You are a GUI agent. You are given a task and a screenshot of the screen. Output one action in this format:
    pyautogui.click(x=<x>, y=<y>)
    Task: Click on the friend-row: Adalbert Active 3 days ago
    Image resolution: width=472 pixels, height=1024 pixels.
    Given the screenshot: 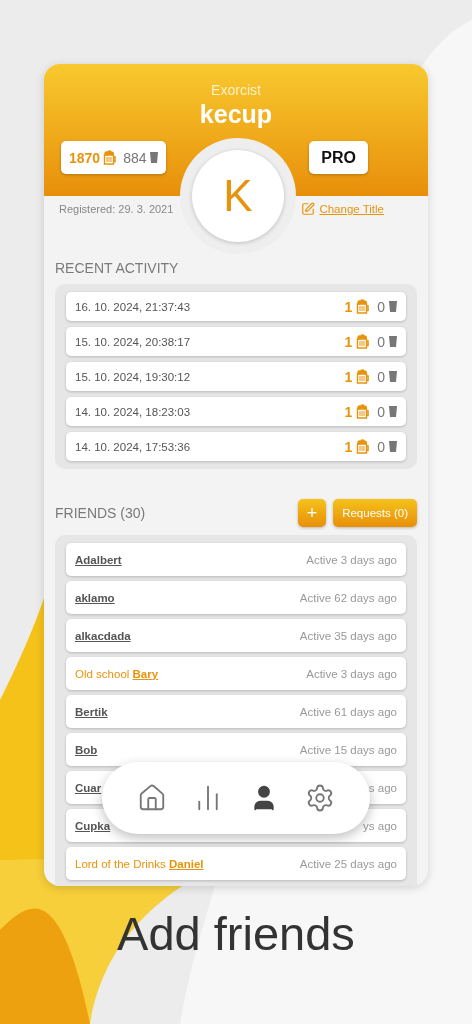 What is the action you would take?
    pyautogui.click(x=236, y=559)
    